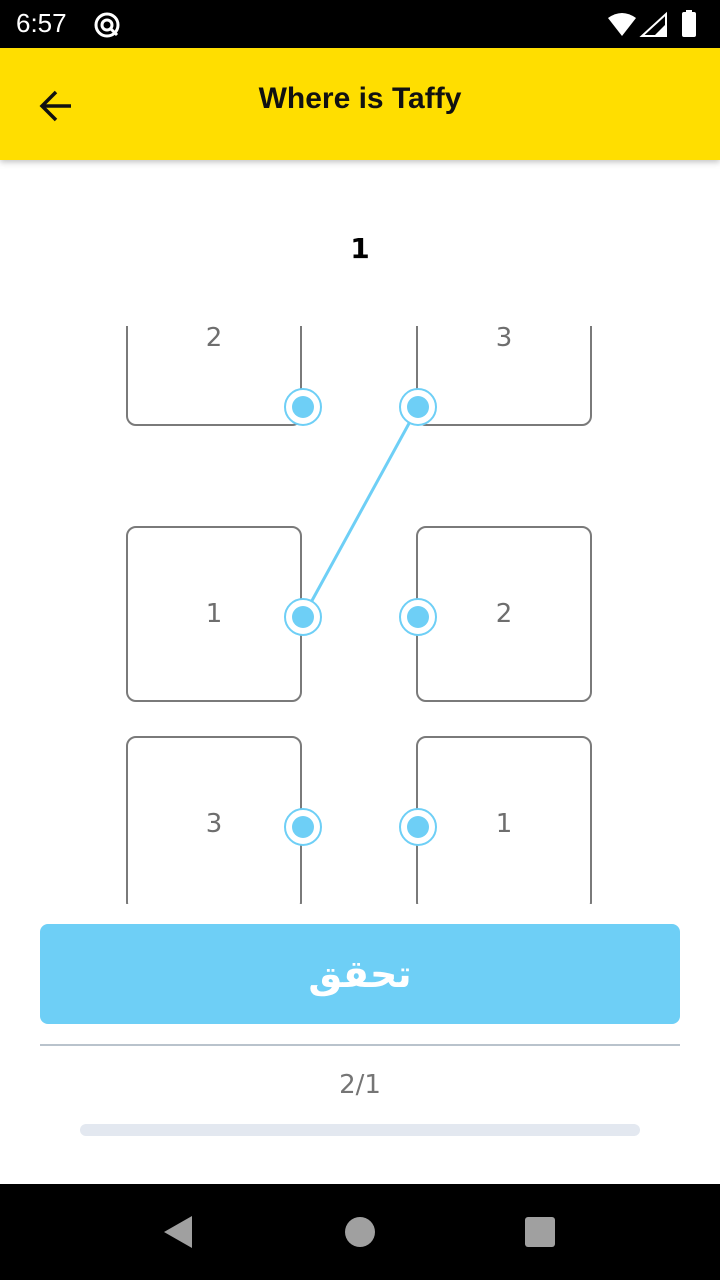  What do you see at coordinates (504, 824) in the screenshot?
I see `right-card-number: 1` at bounding box center [504, 824].